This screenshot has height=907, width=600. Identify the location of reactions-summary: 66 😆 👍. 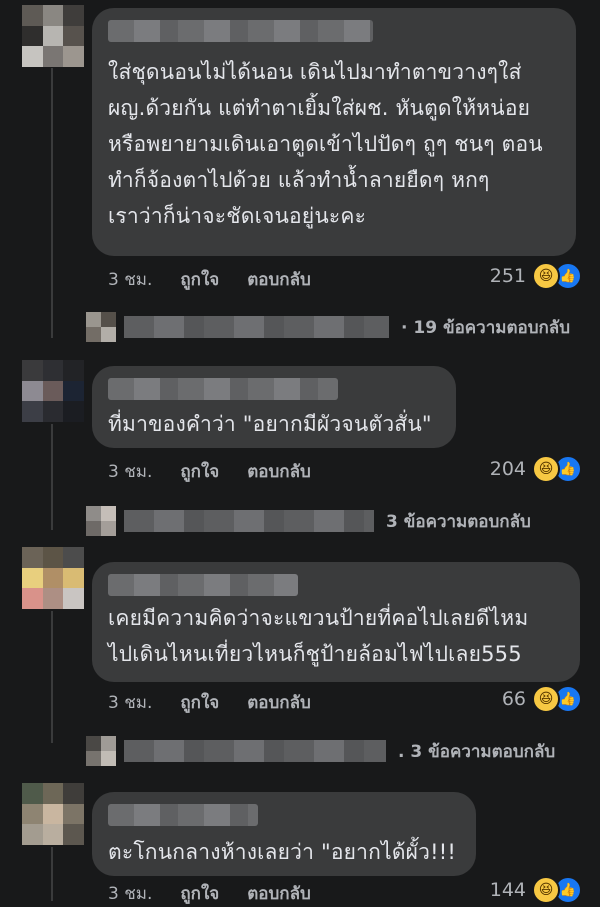
(542, 699).